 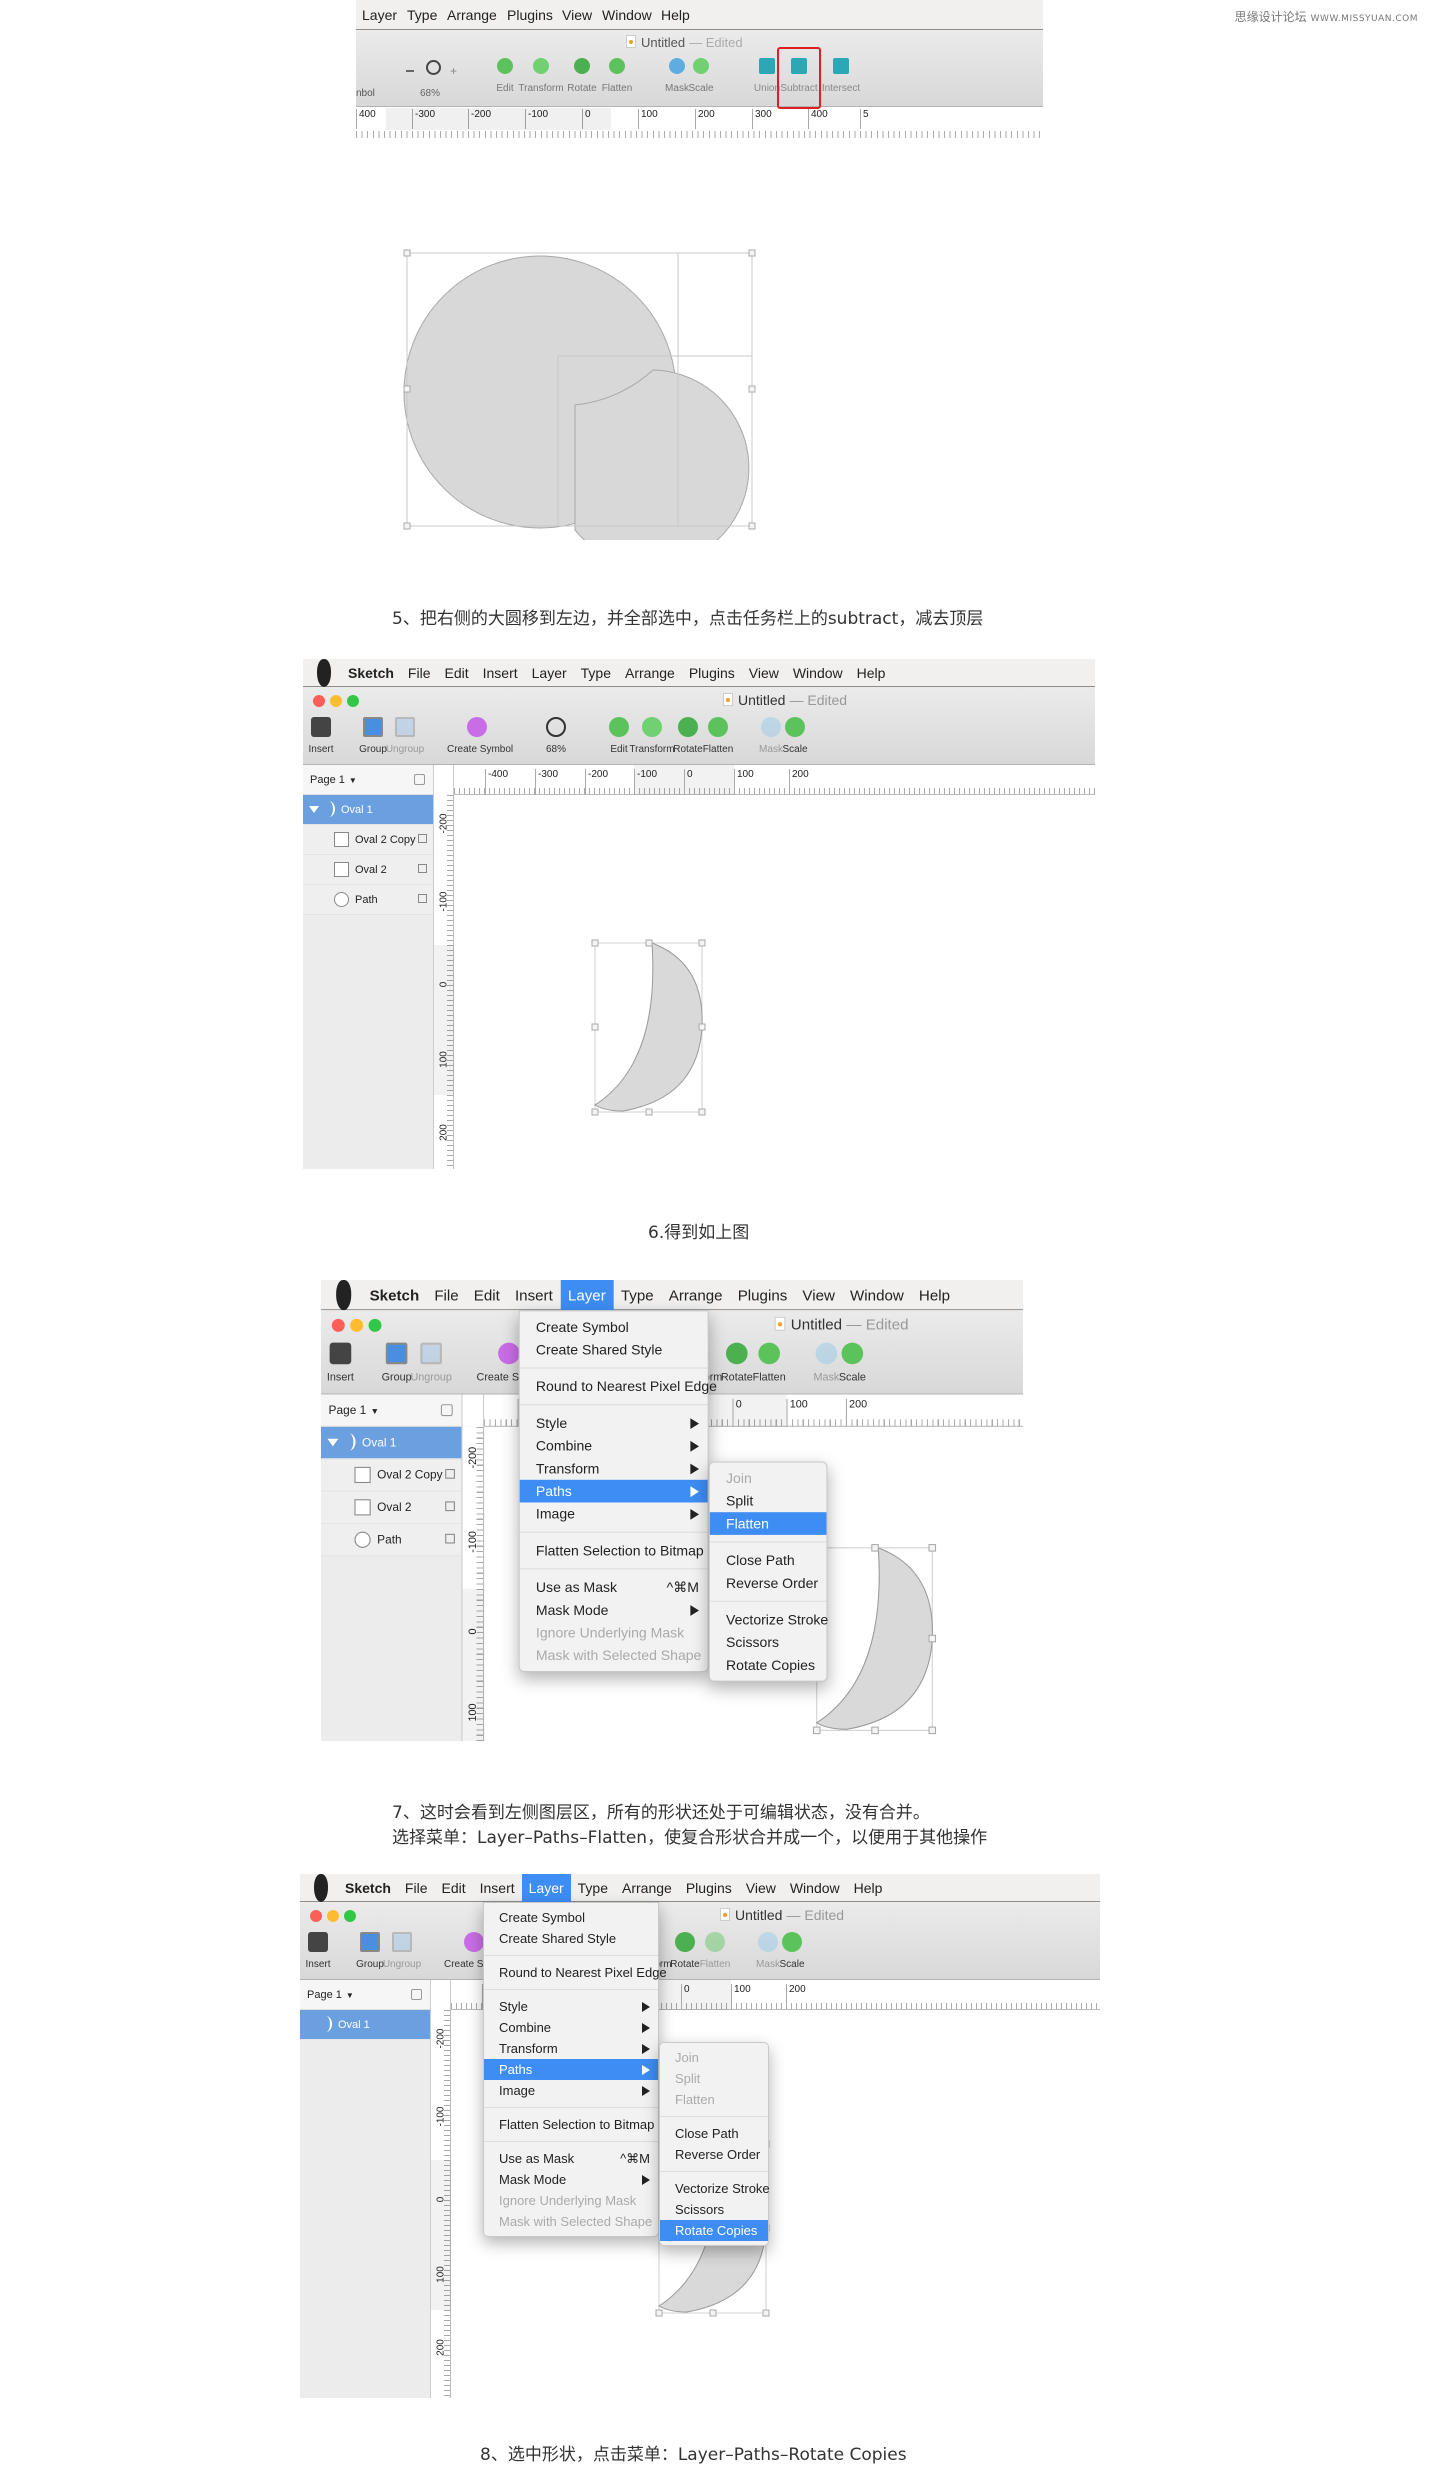 What do you see at coordinates (841, 76) in the screenshot?
I see `tool-intersect: Intersect` at bounding box center [841, 76].